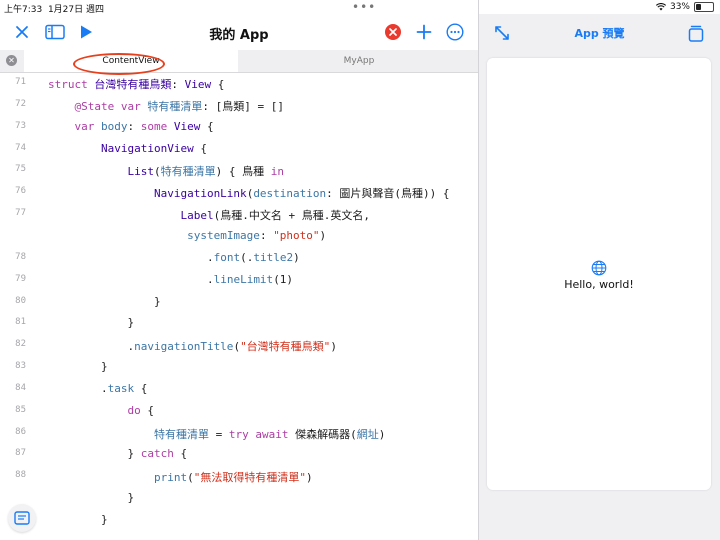  What do you see at coordinates (20, 256) in the screenshot?
I see `line-number: 78` at bounding box center [20, 256].